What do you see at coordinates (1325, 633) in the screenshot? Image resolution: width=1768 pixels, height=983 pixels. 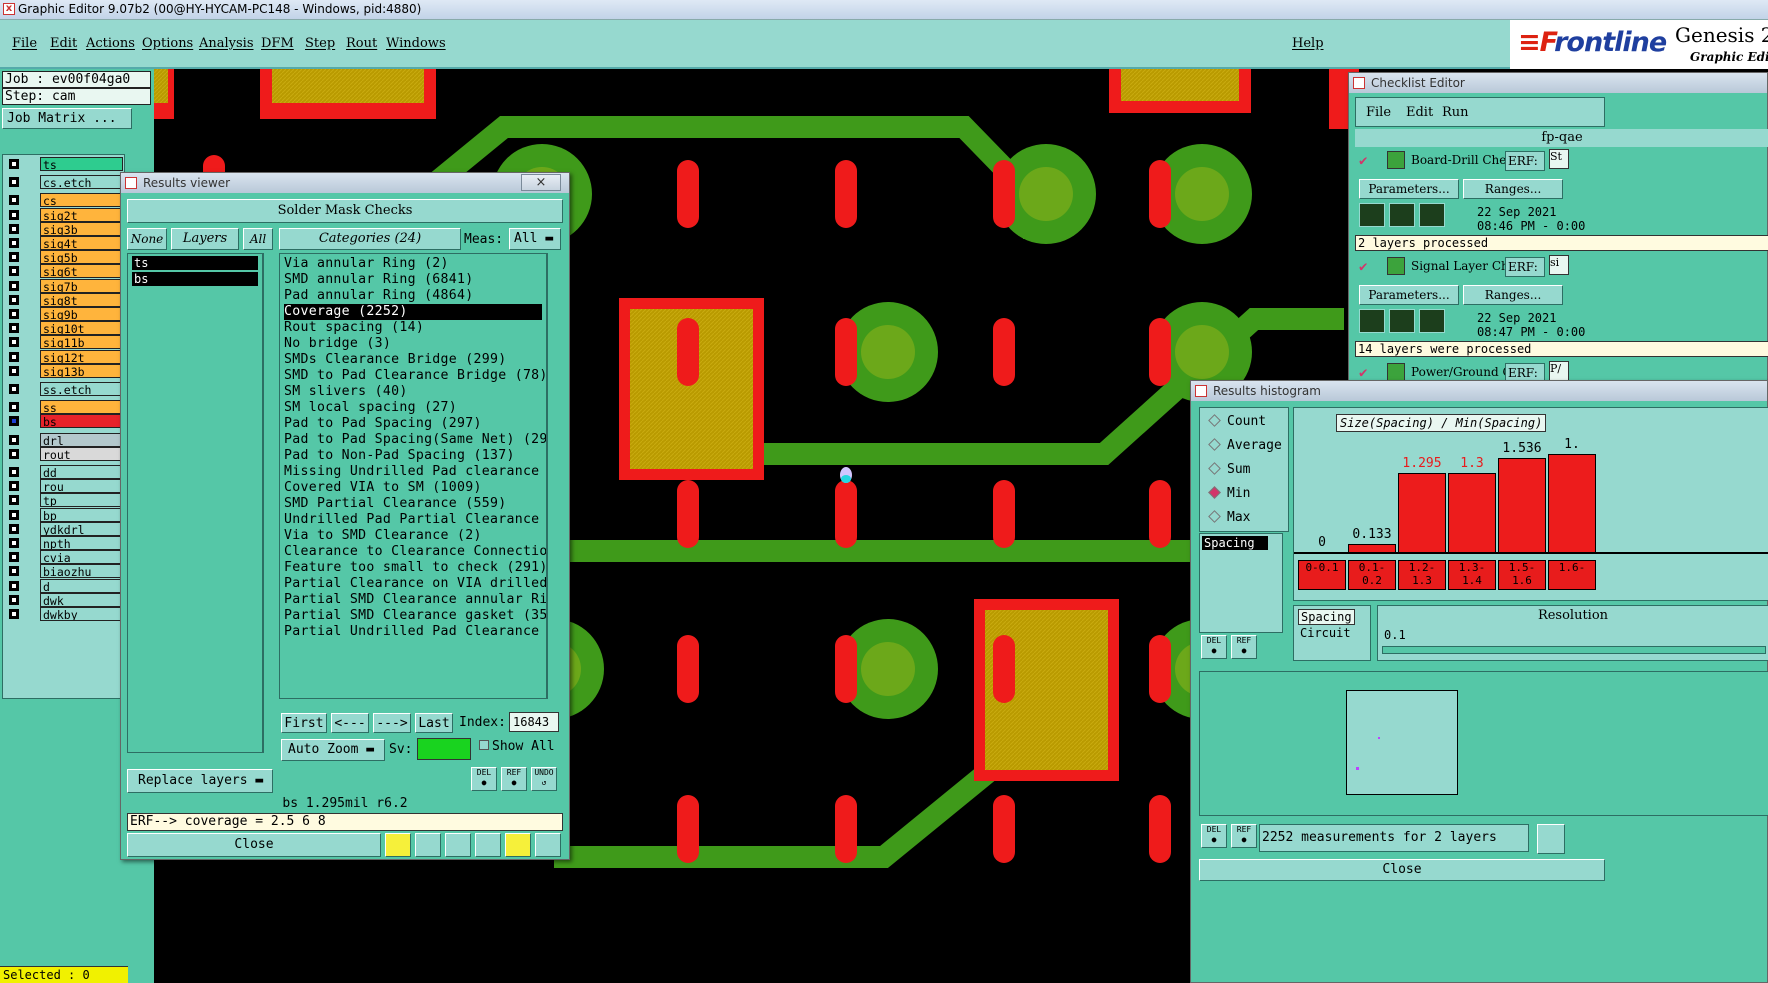 I see `side-item-circuit: Circuit` at bounding box center [1325, 633].